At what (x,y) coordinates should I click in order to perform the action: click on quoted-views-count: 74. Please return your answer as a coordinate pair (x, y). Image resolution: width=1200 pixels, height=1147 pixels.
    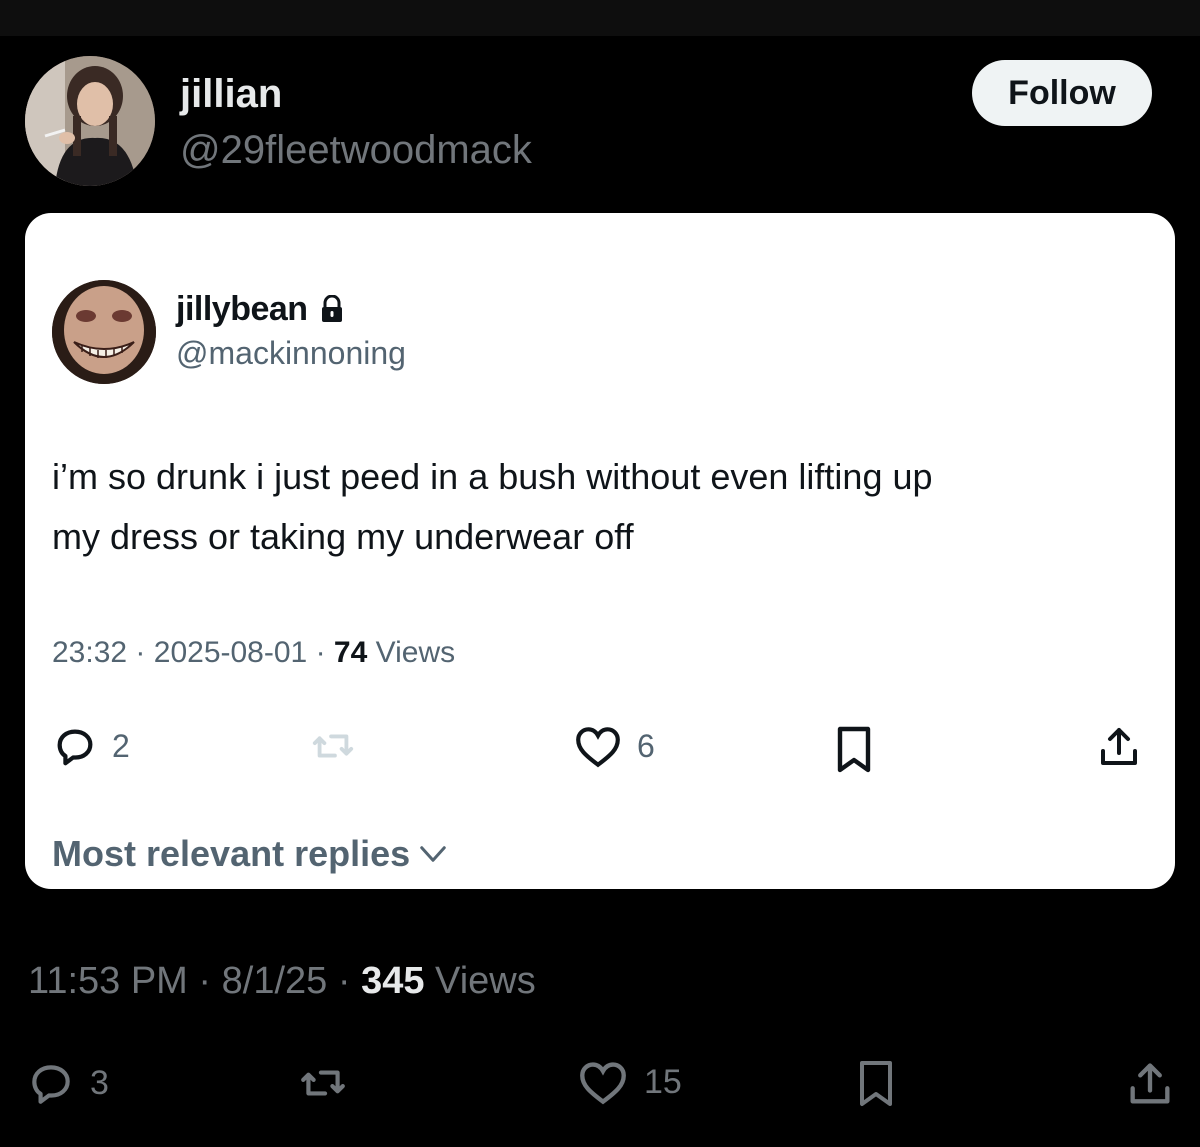
    Looking at the image, I should click on (350, 652).